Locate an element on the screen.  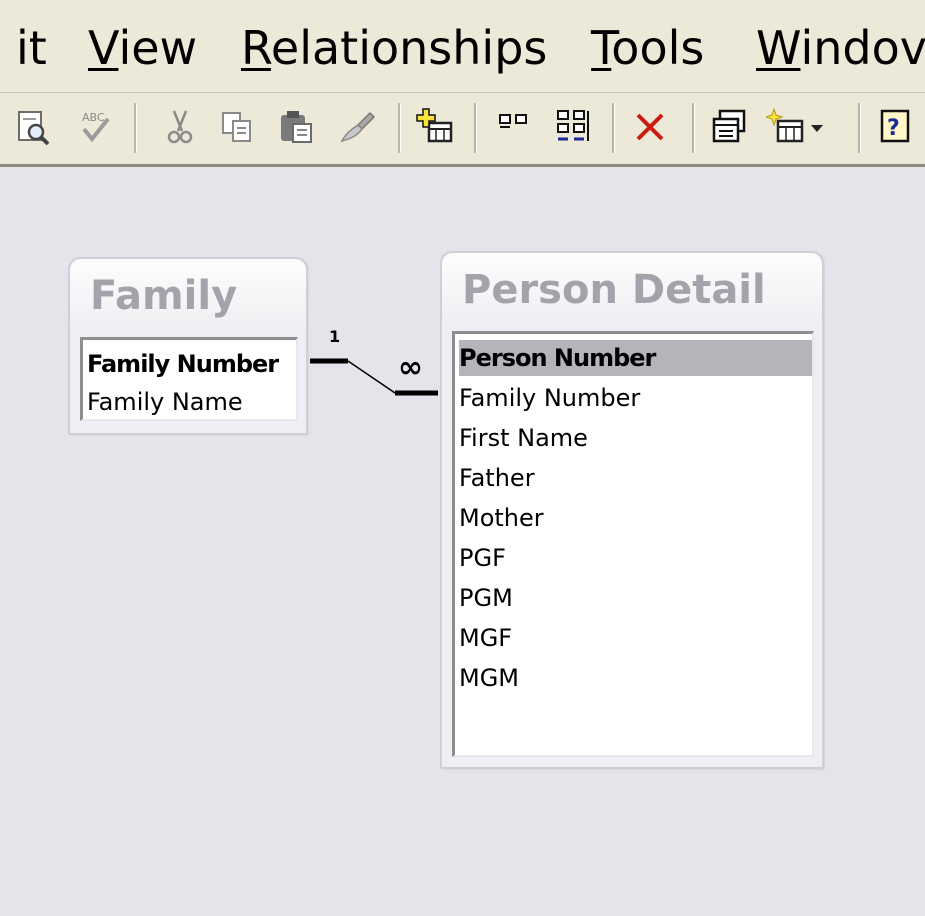
show-direct-relationships-button is located at coordinates (514, 127).